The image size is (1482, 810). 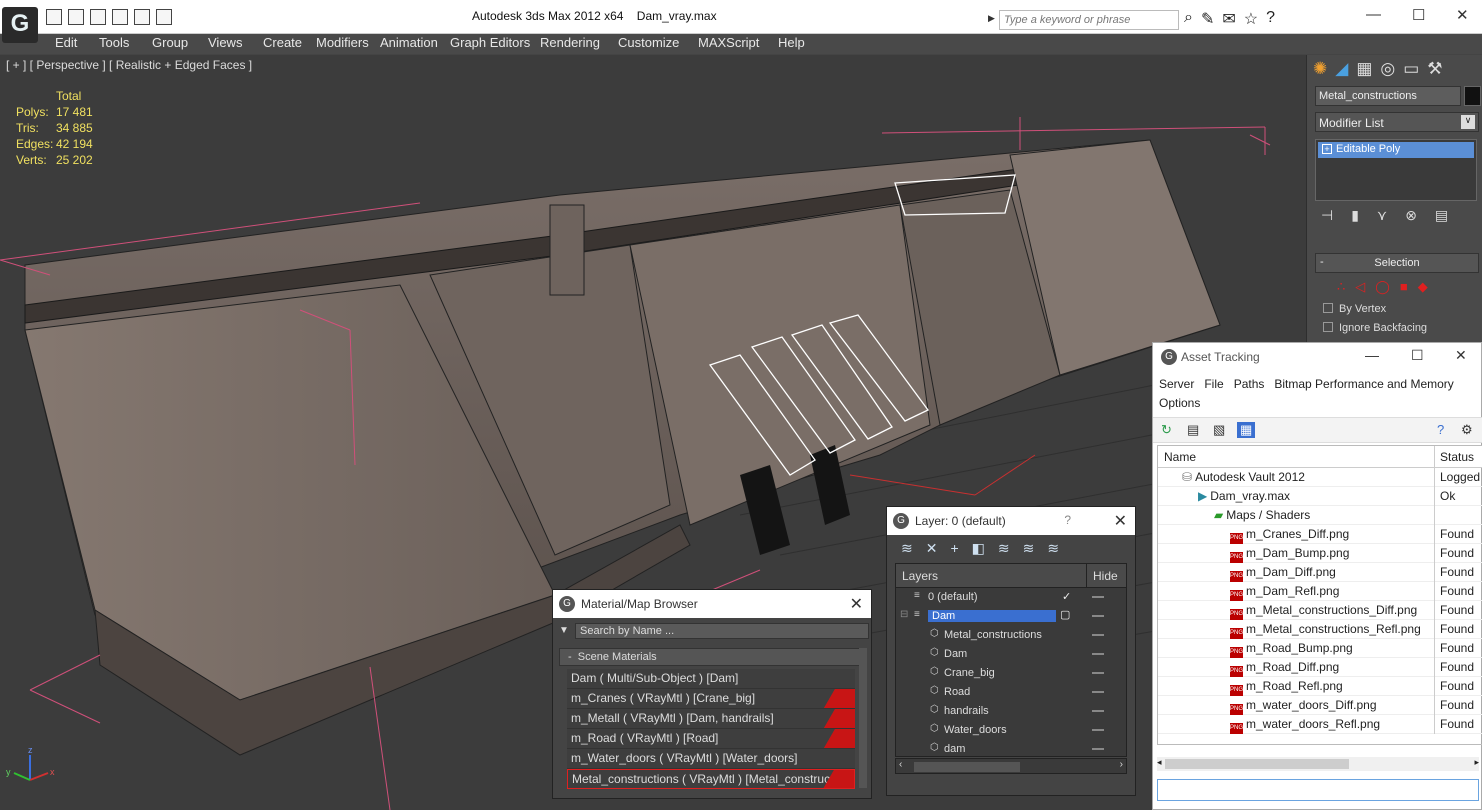 What do you see at coordinates (570, 42) in the screenshot?
I see `menu-rendering: Rendering` at bounding box center [570, 42].